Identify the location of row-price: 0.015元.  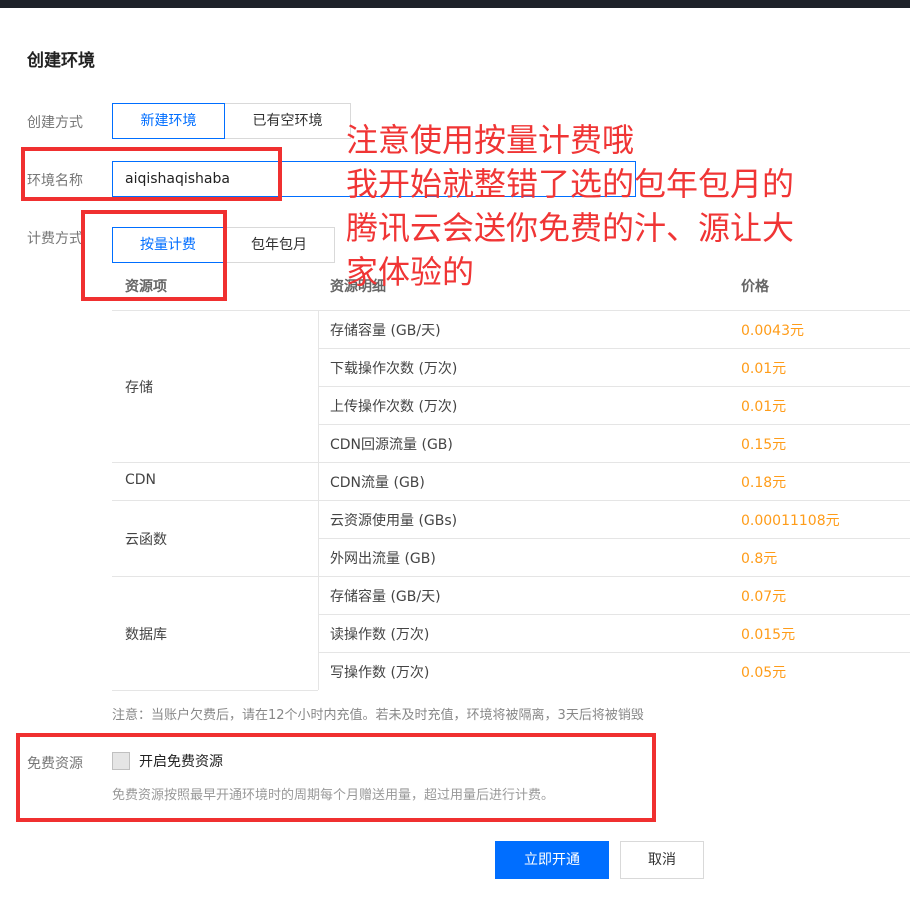
(768, 635).